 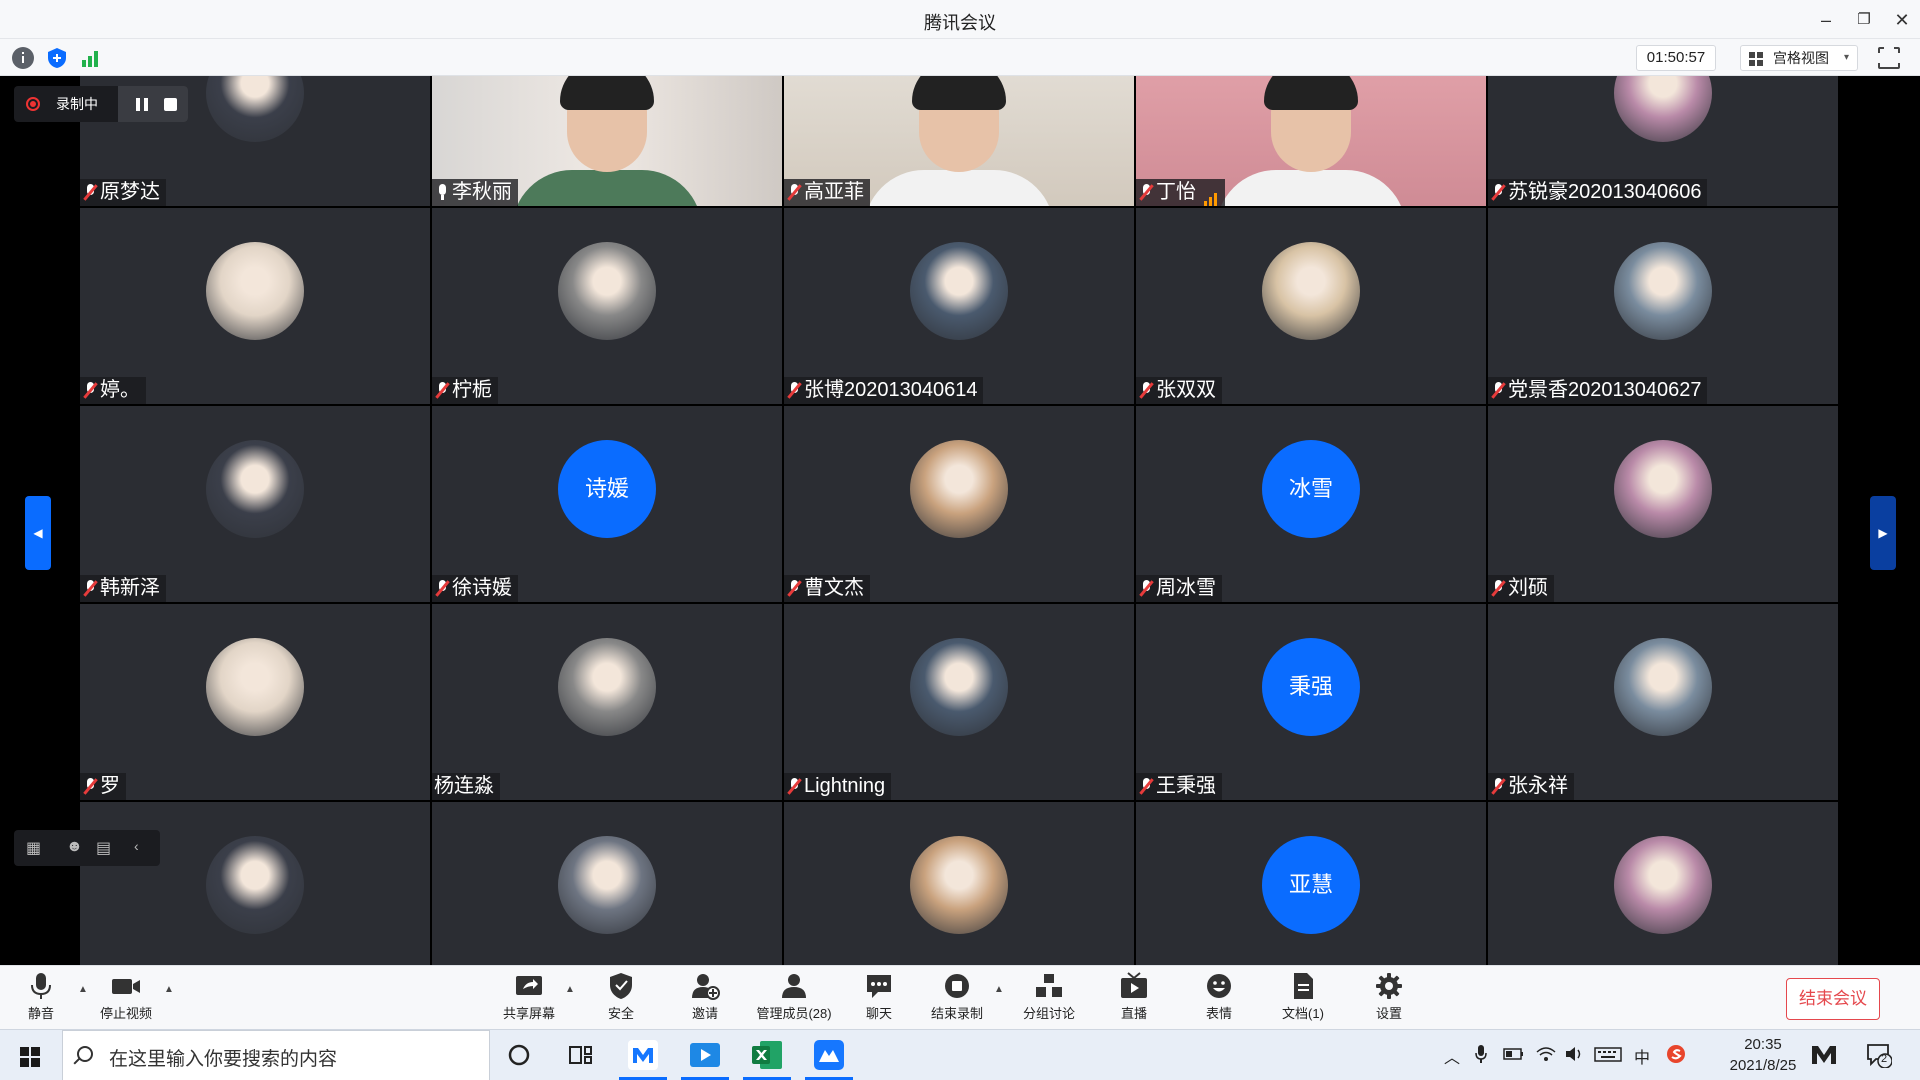 I want to click on windows-taskbar: 在这里输入你要搜索的内容 ︿ 中 20:35 2021/8/25 2, so click(x=960, y=1054).